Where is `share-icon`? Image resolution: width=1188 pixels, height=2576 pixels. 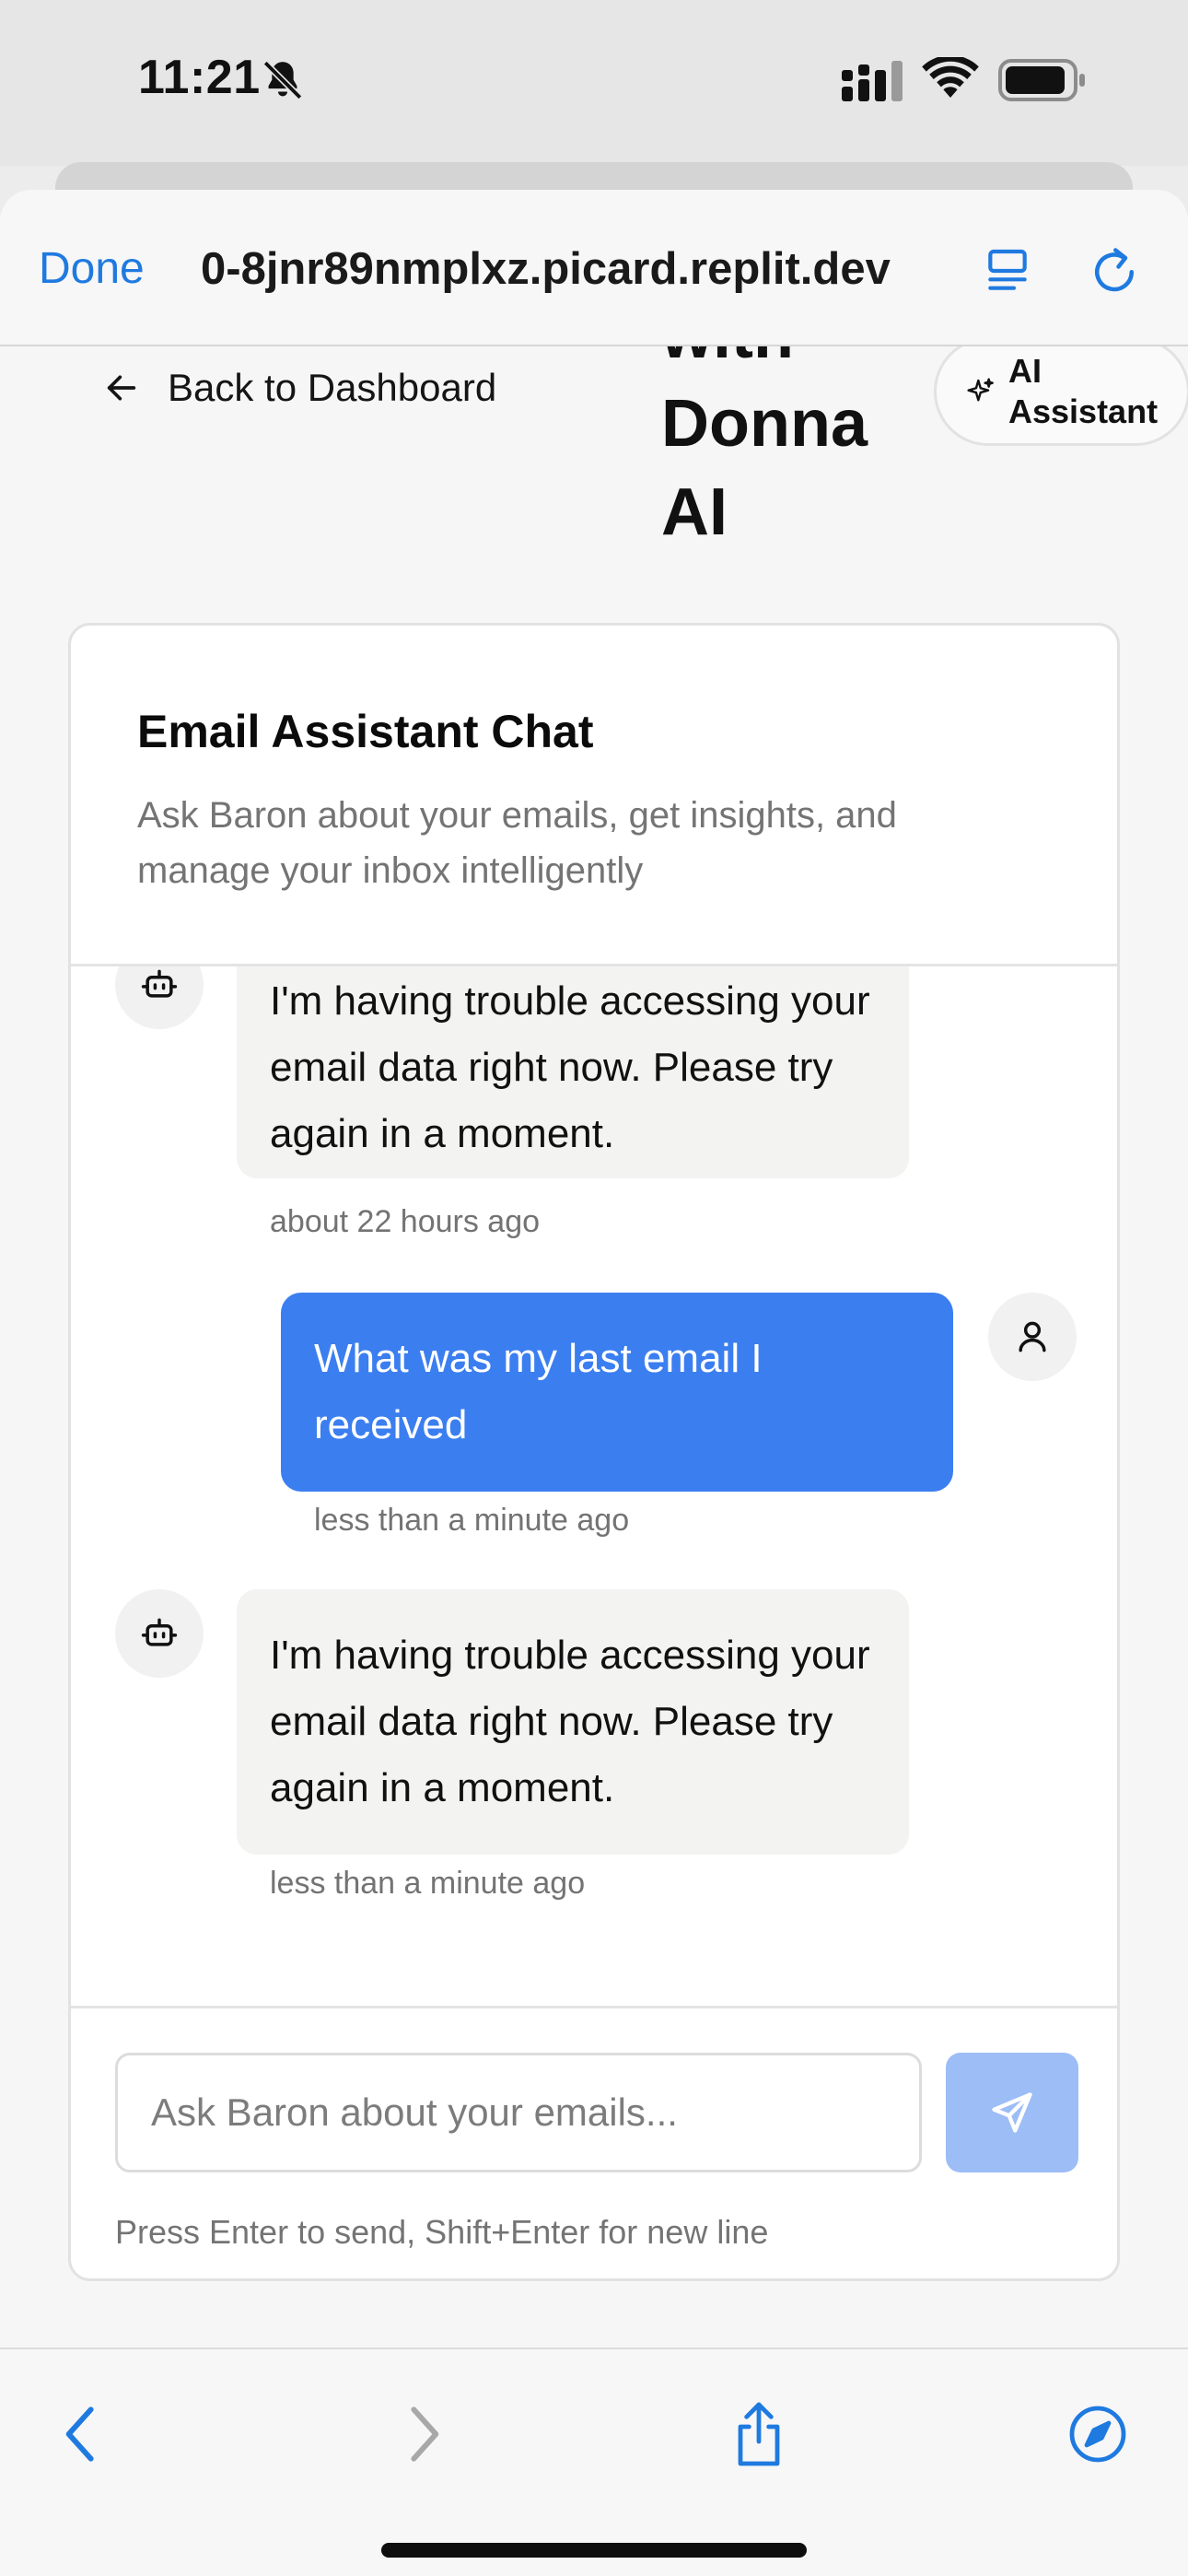 share-icon is located at coordinates (759, 2434).